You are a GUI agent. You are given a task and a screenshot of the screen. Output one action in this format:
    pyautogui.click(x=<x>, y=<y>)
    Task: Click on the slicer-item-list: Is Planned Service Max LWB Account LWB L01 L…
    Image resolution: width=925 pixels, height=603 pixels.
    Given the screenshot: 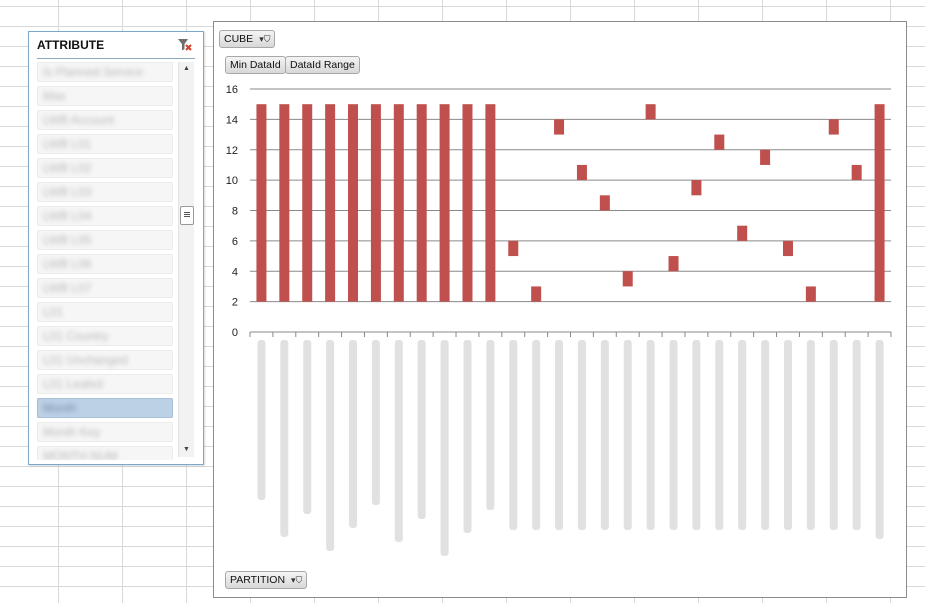 What is the action you would take?
    pyautogui.click(x=105, y=261)
    